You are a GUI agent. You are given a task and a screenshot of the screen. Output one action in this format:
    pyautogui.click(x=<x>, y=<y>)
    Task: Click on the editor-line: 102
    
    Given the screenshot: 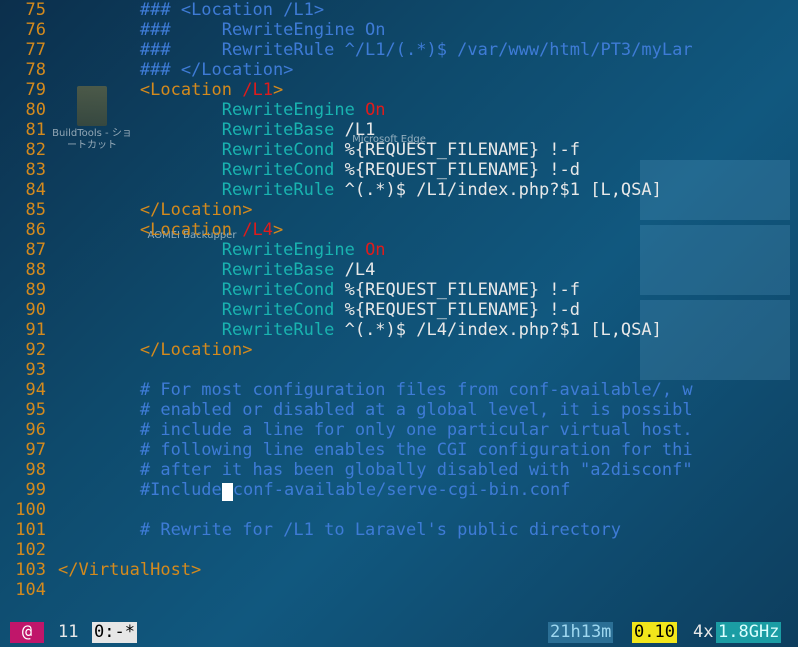 What is the action you would take?
    pyautogui.click(x=29, y=550)
    